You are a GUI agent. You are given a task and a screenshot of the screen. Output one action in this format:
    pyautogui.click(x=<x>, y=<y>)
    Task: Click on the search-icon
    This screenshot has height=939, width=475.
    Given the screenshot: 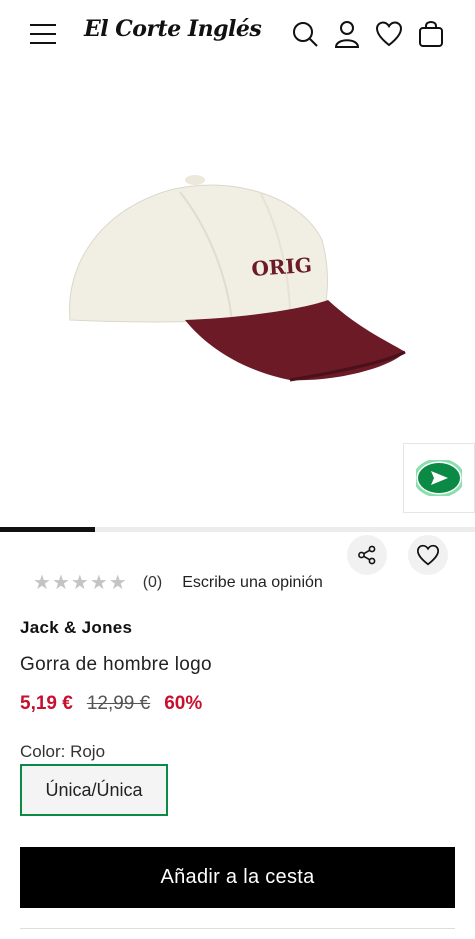 What is the action you would take?
    pyautogui.click(x=305, y=34)
    